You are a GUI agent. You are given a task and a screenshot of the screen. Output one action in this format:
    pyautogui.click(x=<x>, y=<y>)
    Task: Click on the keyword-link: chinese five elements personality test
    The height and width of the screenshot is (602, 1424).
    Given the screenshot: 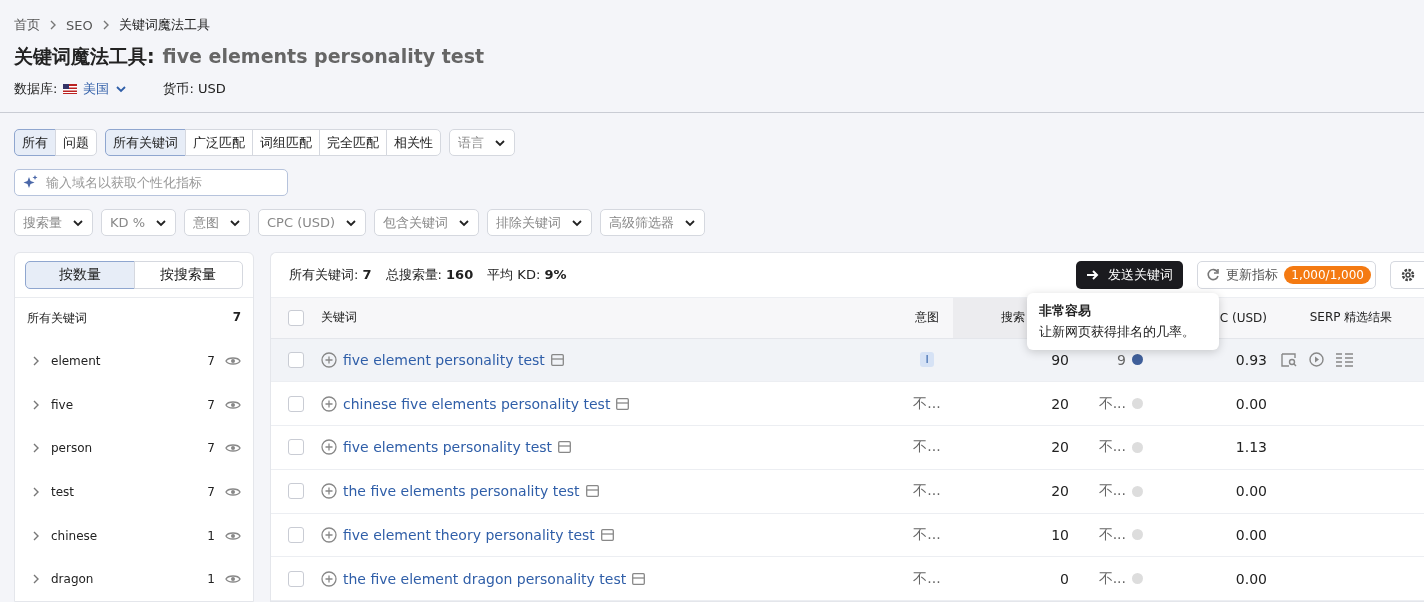 What is the action you would take?
    pyautogui.click(x=477, y=403)
    